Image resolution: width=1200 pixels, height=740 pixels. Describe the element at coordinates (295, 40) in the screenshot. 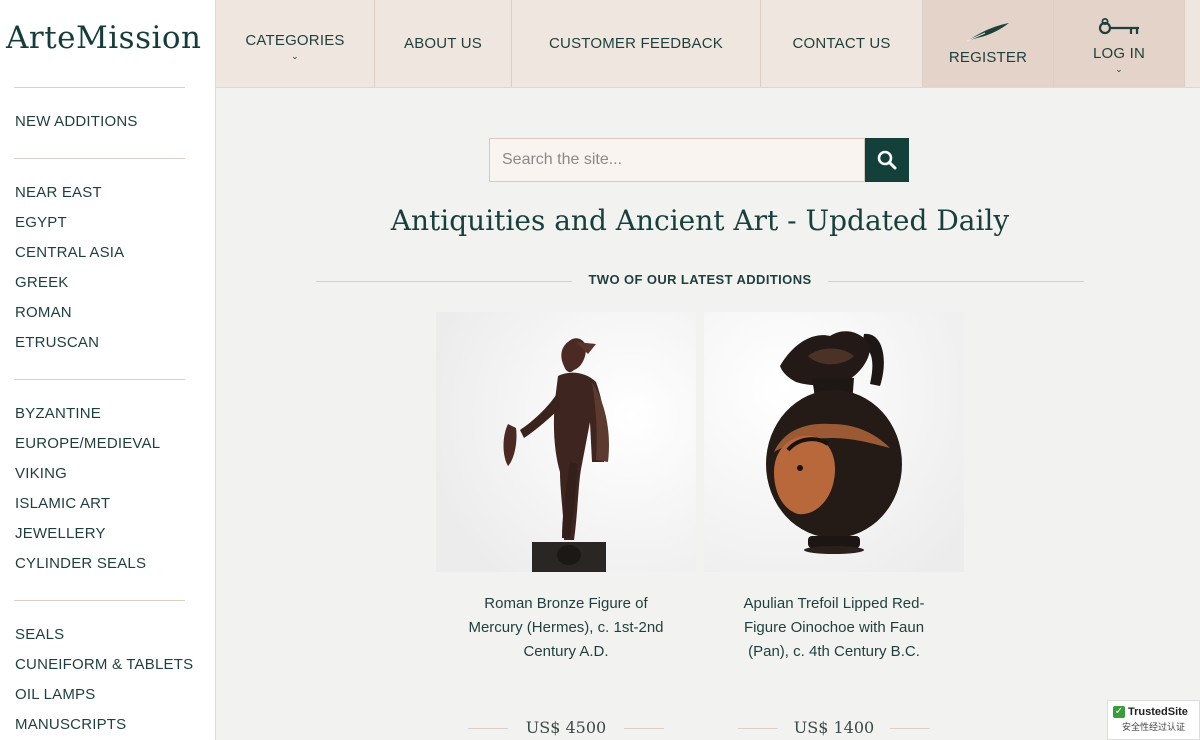

I see `nav-categories-label: CATEGORIES` at that location.